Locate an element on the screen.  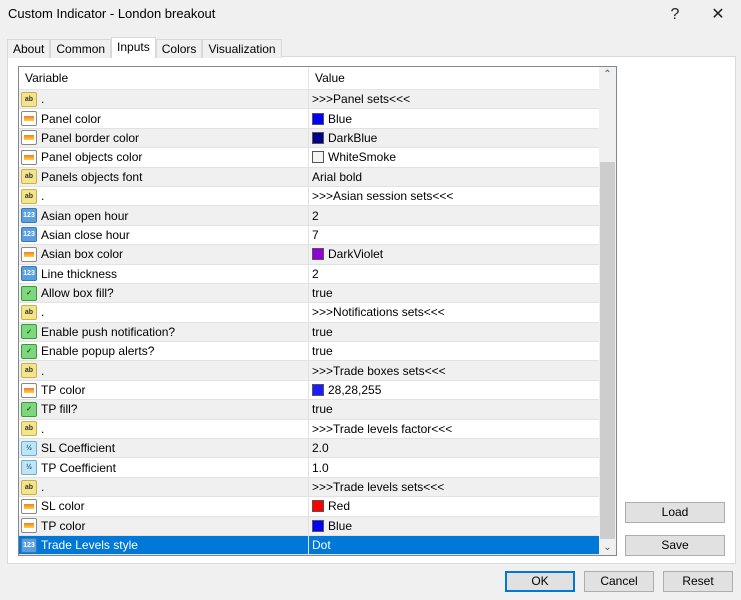
variable-cell: 123 Trade Levels style is located at coordinates (164, 545).